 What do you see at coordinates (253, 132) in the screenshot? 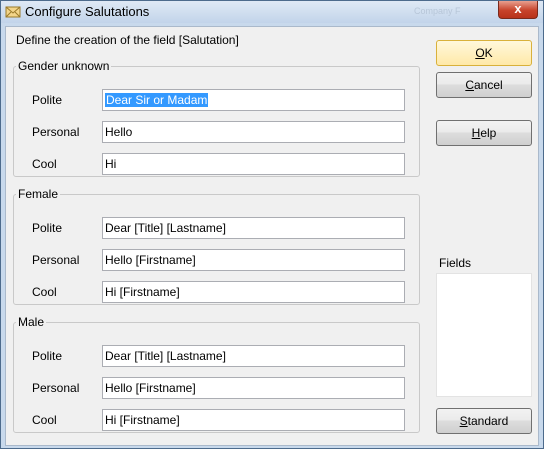
I see `gender-unknown-personal-input: Hello` at bounding box center [253, 132].